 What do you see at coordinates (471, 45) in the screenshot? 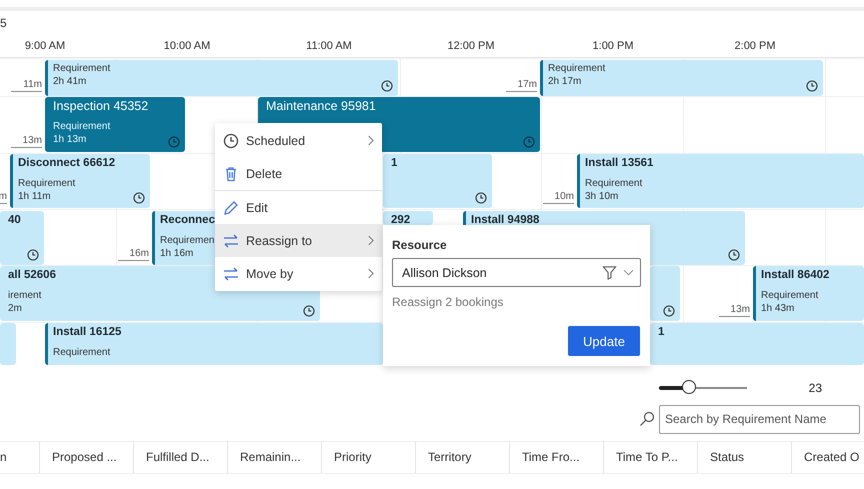
I see `time-label: 12:00 PM` at bounding box center [471, 45].